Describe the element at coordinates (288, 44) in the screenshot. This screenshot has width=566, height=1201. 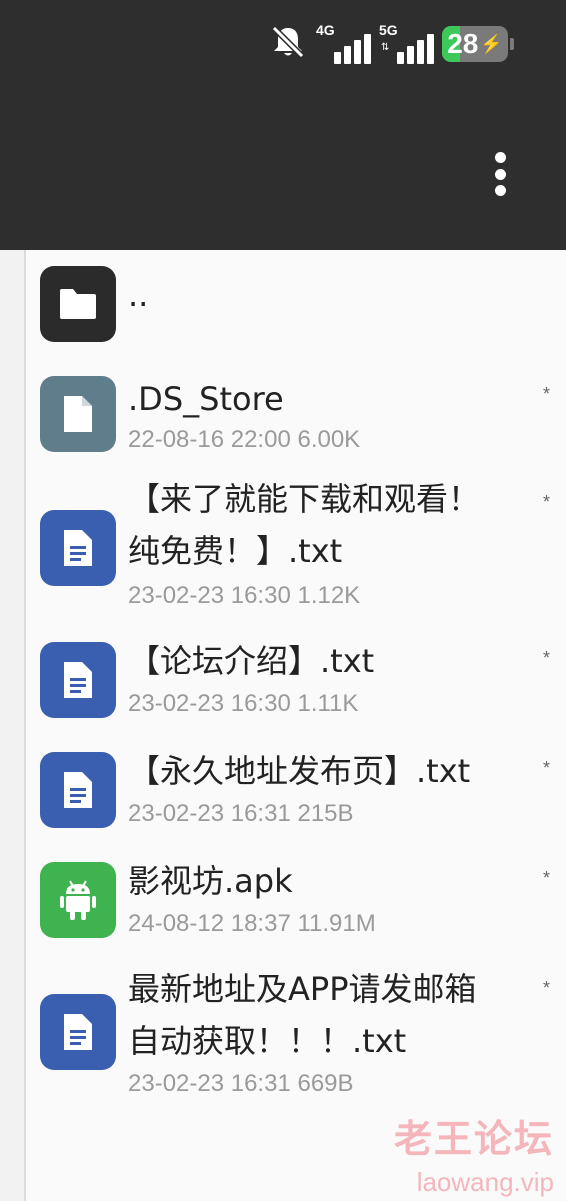
I see `bell-slash-icon` at that location.